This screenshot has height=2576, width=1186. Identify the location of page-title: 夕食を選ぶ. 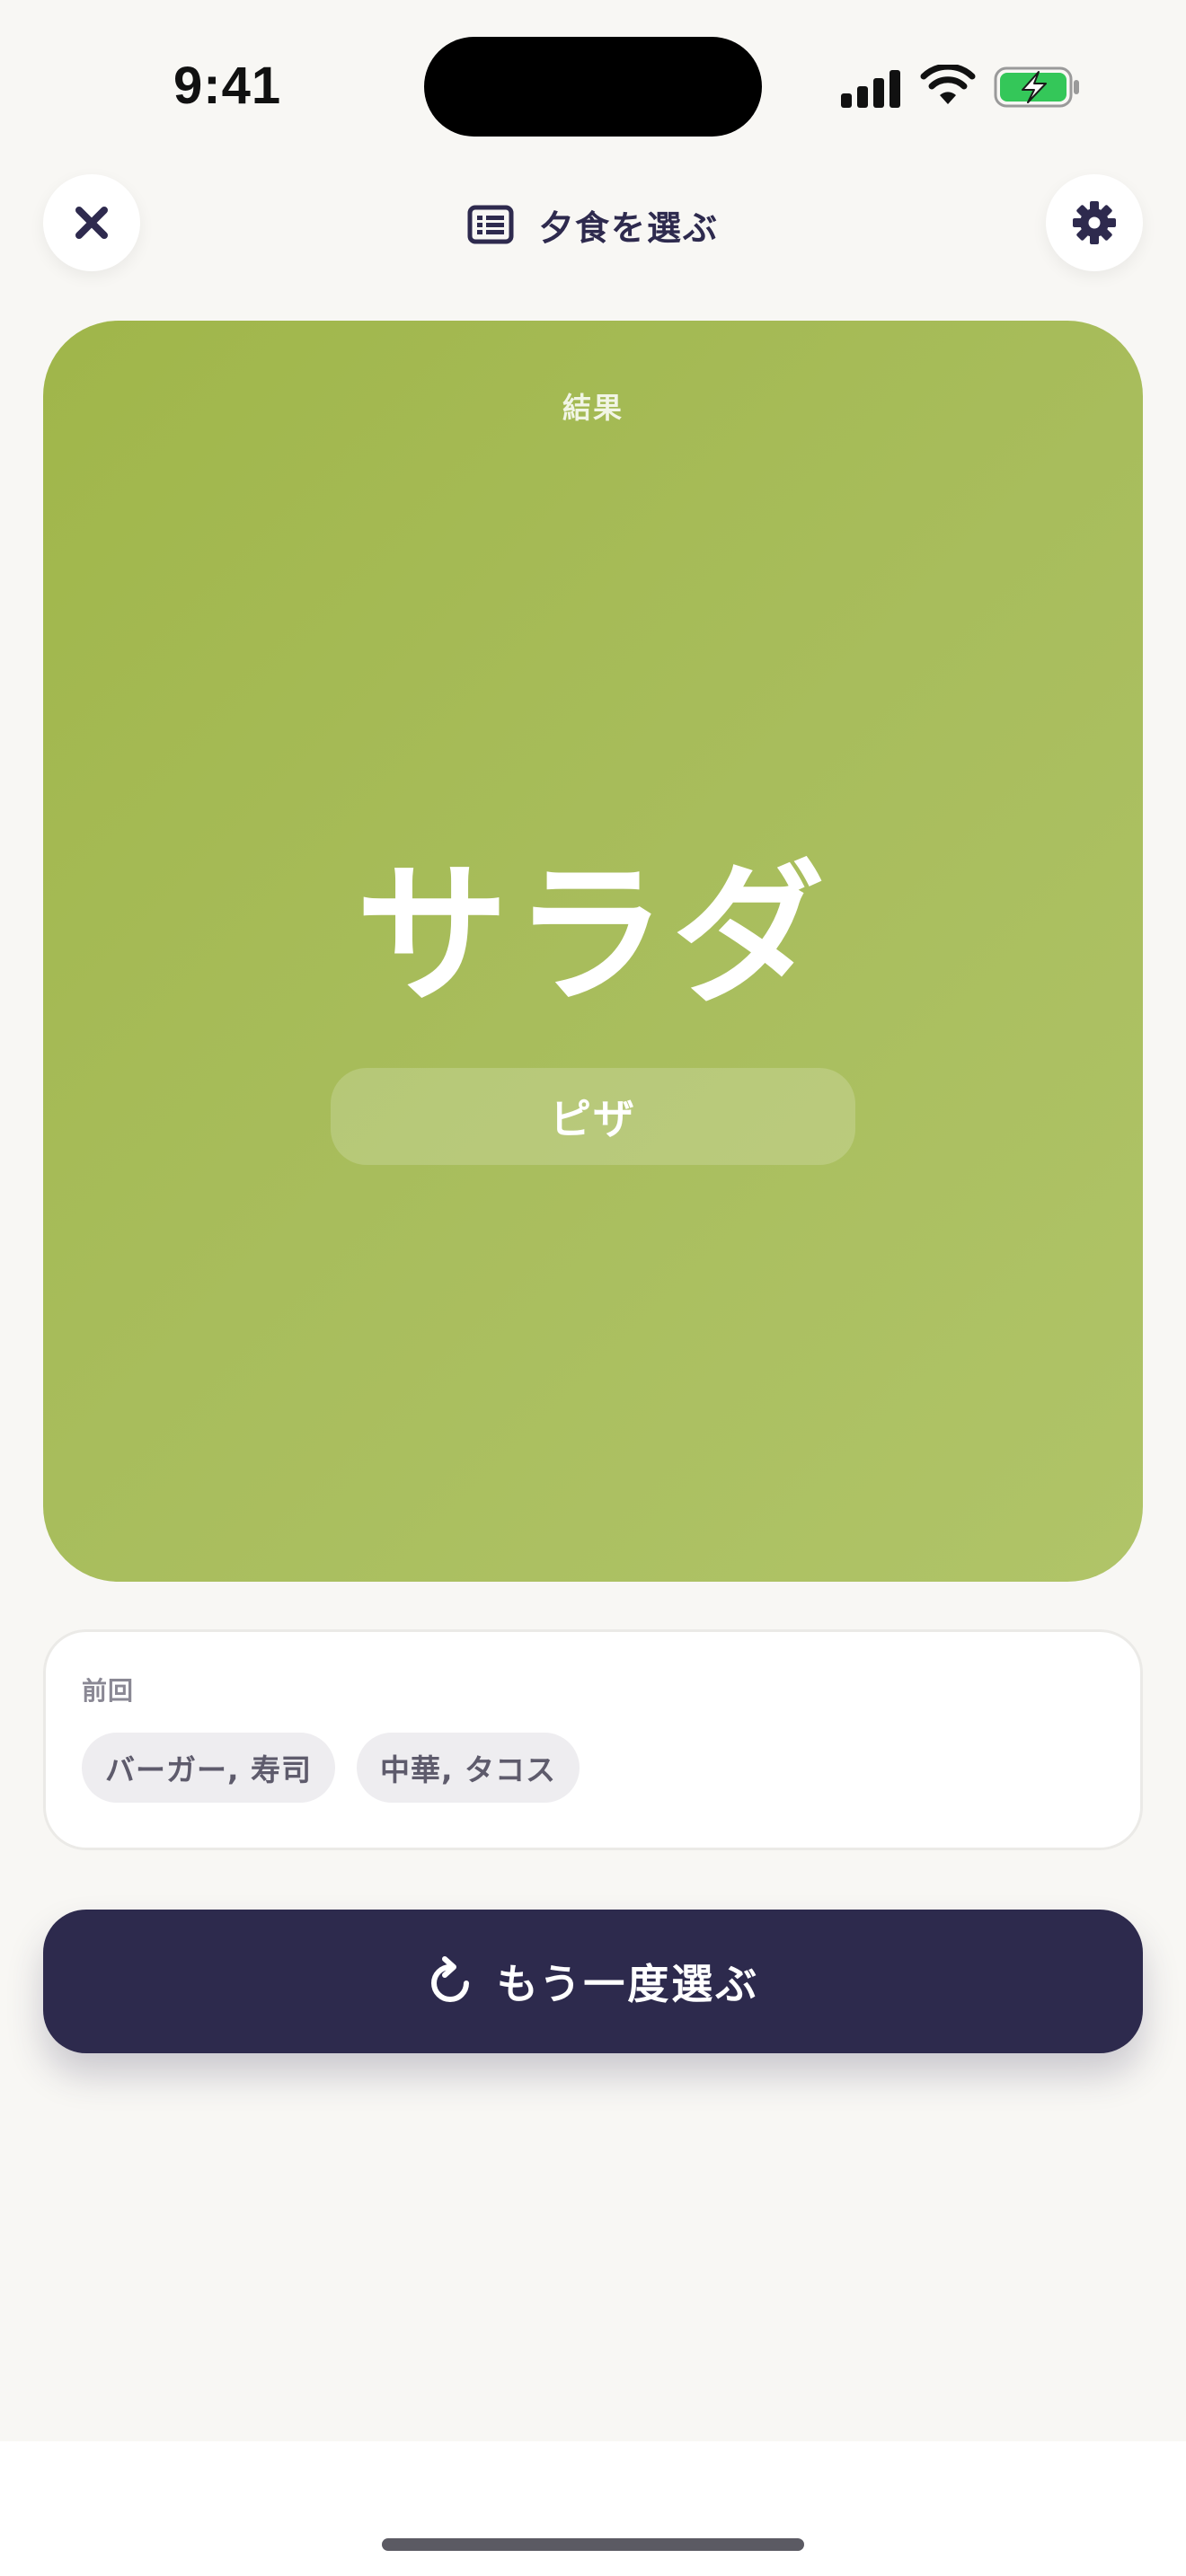
(629, 227).